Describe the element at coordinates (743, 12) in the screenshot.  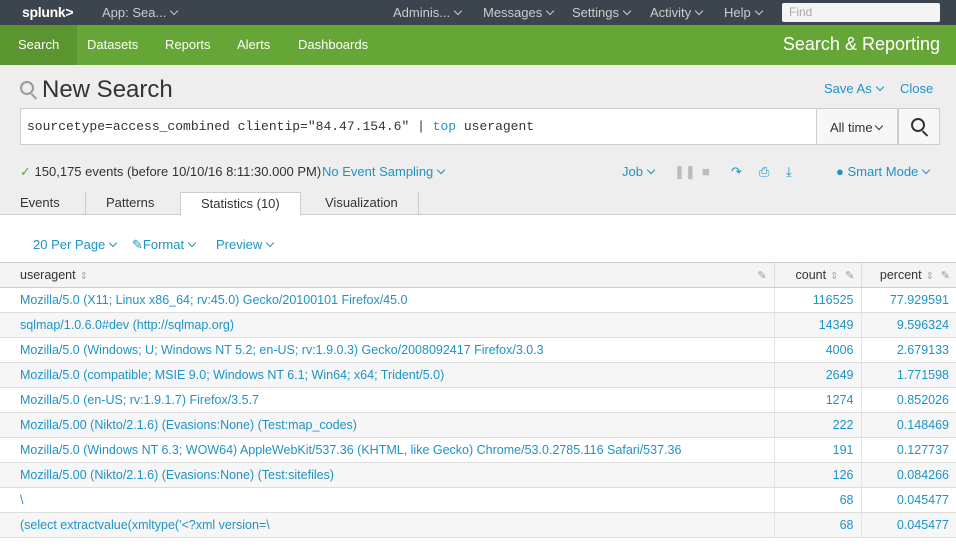
I see `menu-help: Help` at that location.